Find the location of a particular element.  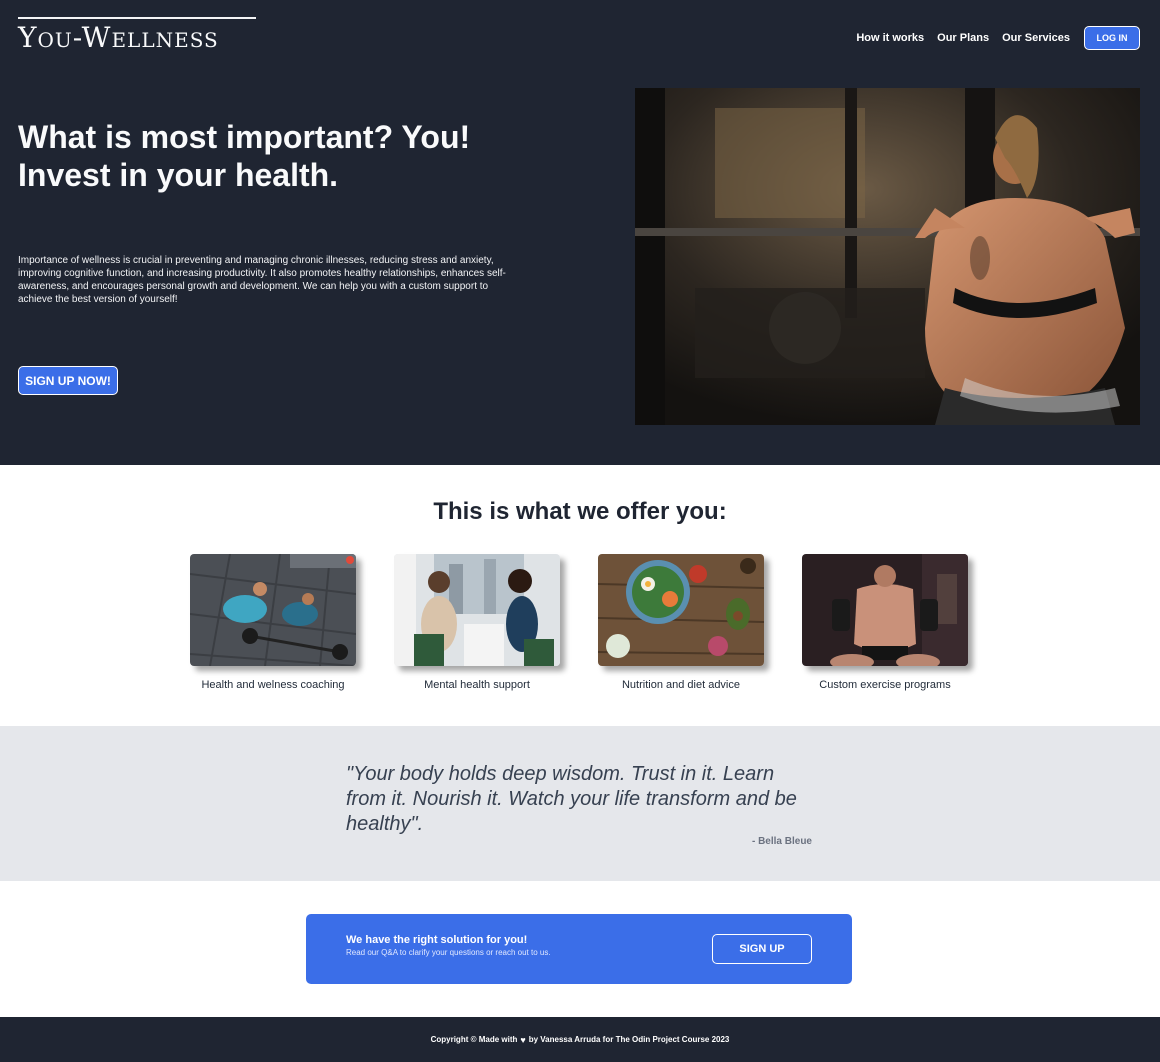

cta-signup-button: SIGN UP is located at coordinates (762, 949).